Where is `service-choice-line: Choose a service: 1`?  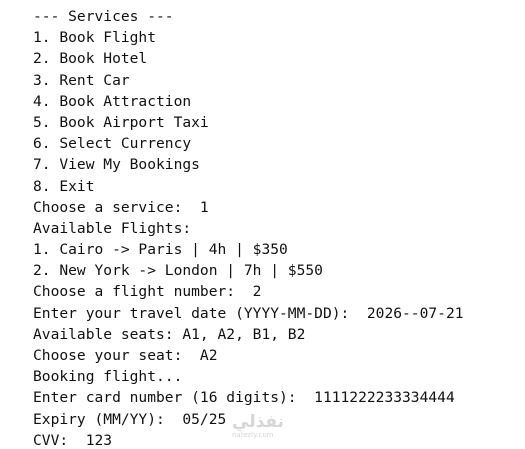
service-choice-line: Choose a service: 1 is located at coordinates (121, 207).